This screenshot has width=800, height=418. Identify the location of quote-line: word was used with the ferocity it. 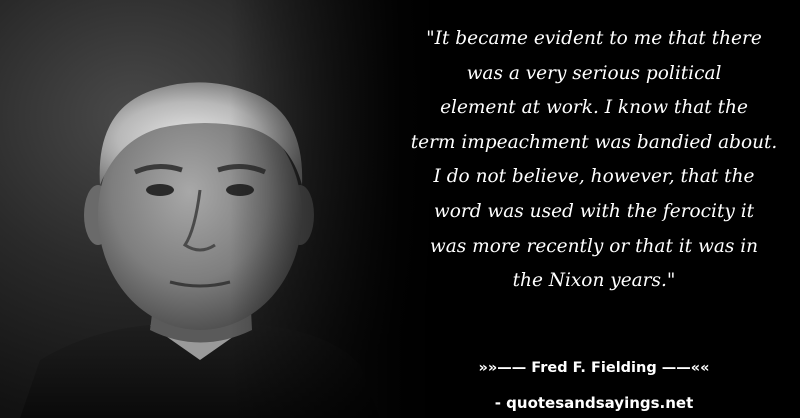
(594, 211).